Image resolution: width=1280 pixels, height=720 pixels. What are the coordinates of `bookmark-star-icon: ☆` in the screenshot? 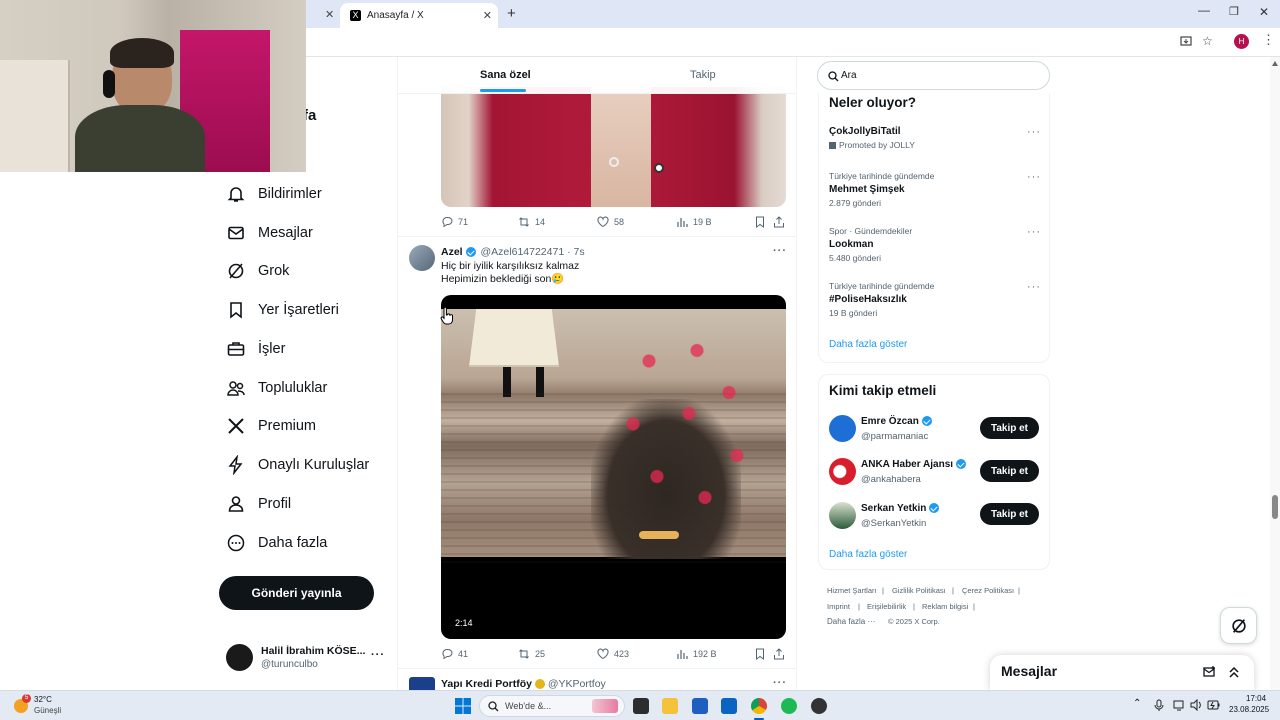 It's located at (1207, 41).